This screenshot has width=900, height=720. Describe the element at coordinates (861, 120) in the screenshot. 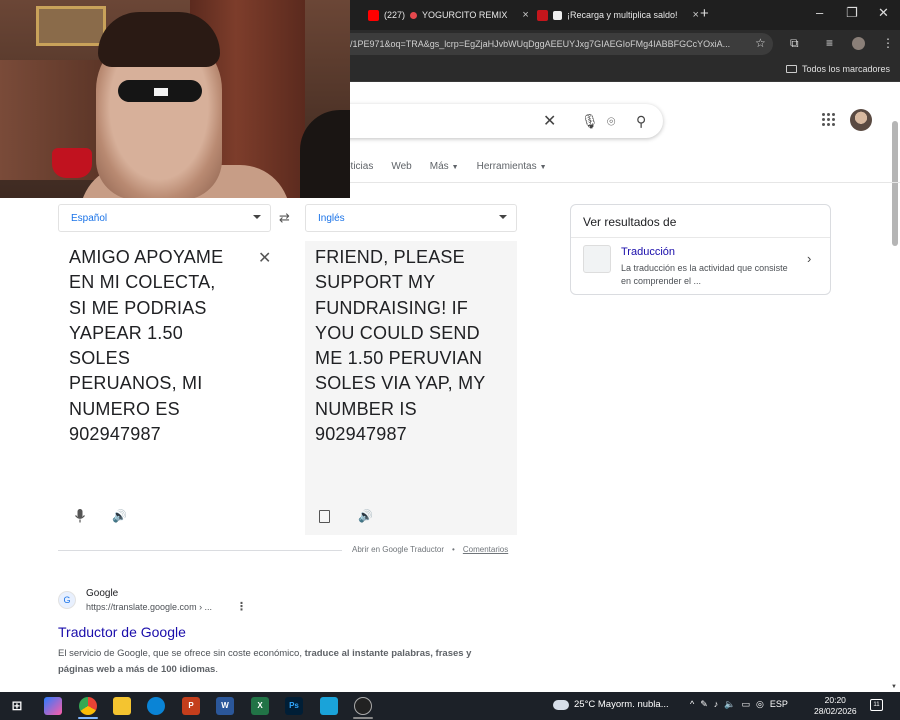

I see `account-avatar` at that location.